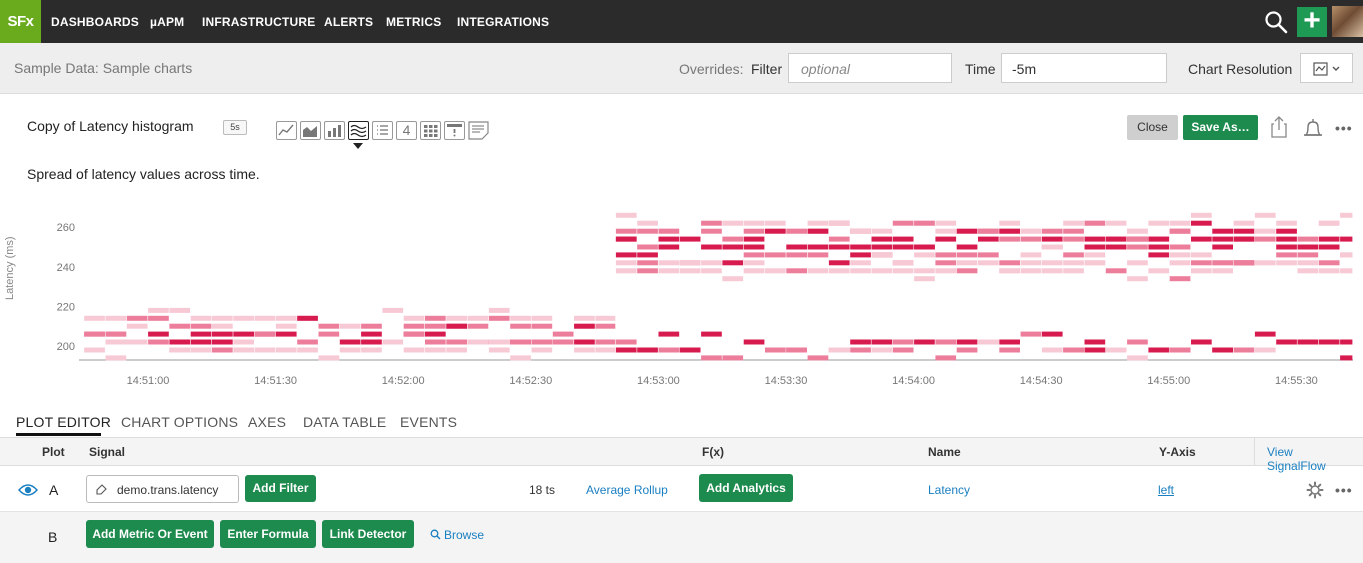  Describe the element at coordinates (1344, 490) in the screenshot. I see `row-more-icon: •••` at that location.